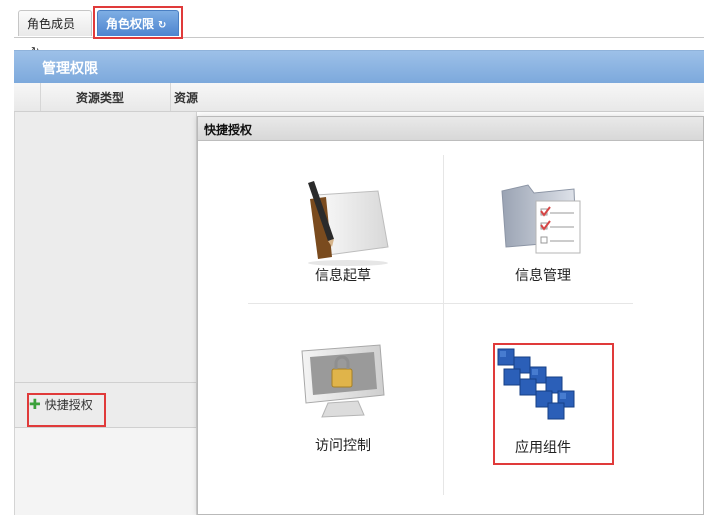  What do you see at coordinates (100, 97) in the screenshot?
I see `column-resource-type: 资源类型` at bounding box center [100, 97].